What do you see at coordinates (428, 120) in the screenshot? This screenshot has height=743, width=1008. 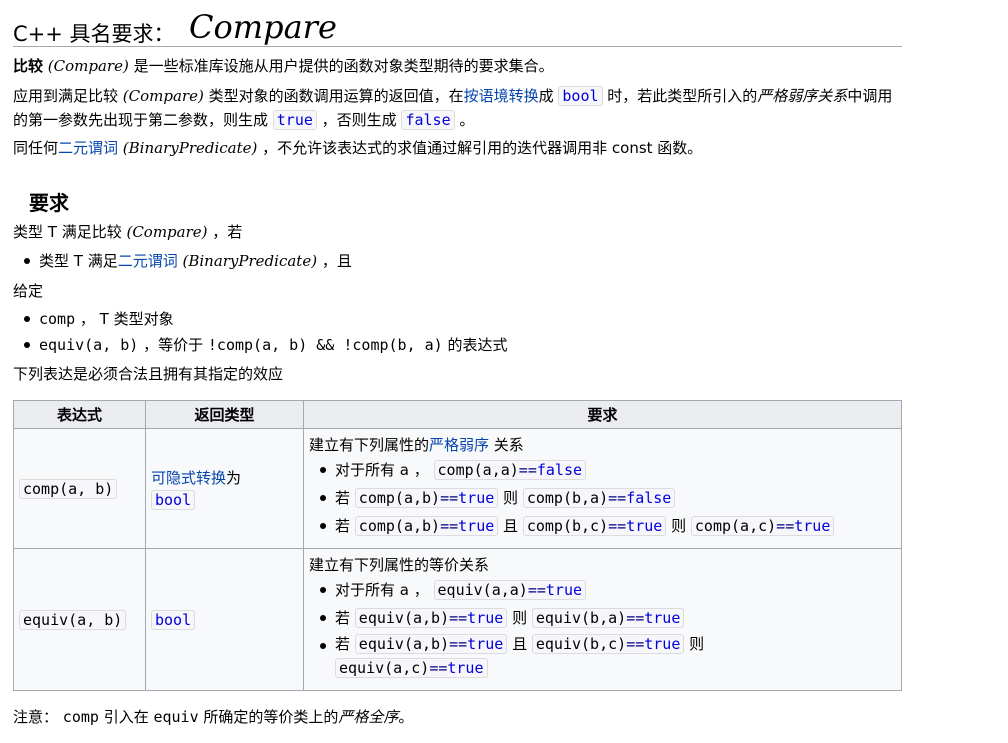 I see `code-false: false` at bounding box center [428, 120].